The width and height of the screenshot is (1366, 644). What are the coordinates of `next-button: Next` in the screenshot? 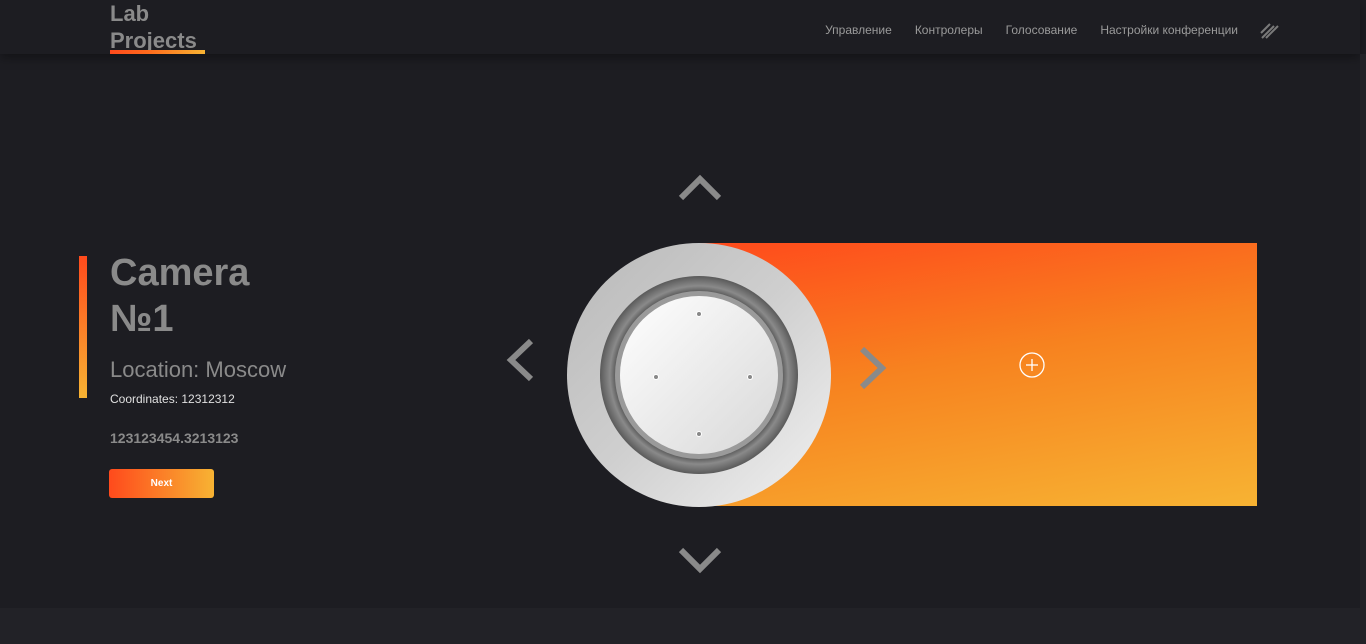 It's located at (161, 483).